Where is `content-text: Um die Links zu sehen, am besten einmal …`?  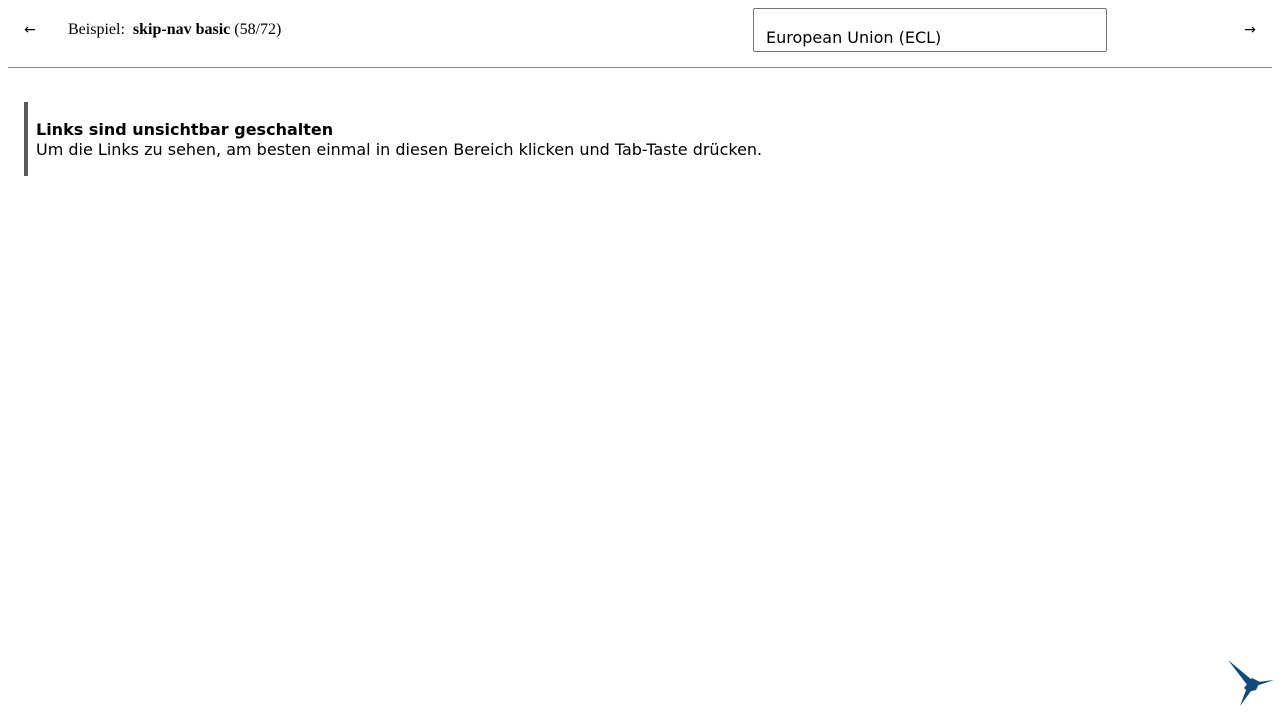
content-text: Um die Links zu sehen, am besten einmal … is located at coordinates (399, 149).